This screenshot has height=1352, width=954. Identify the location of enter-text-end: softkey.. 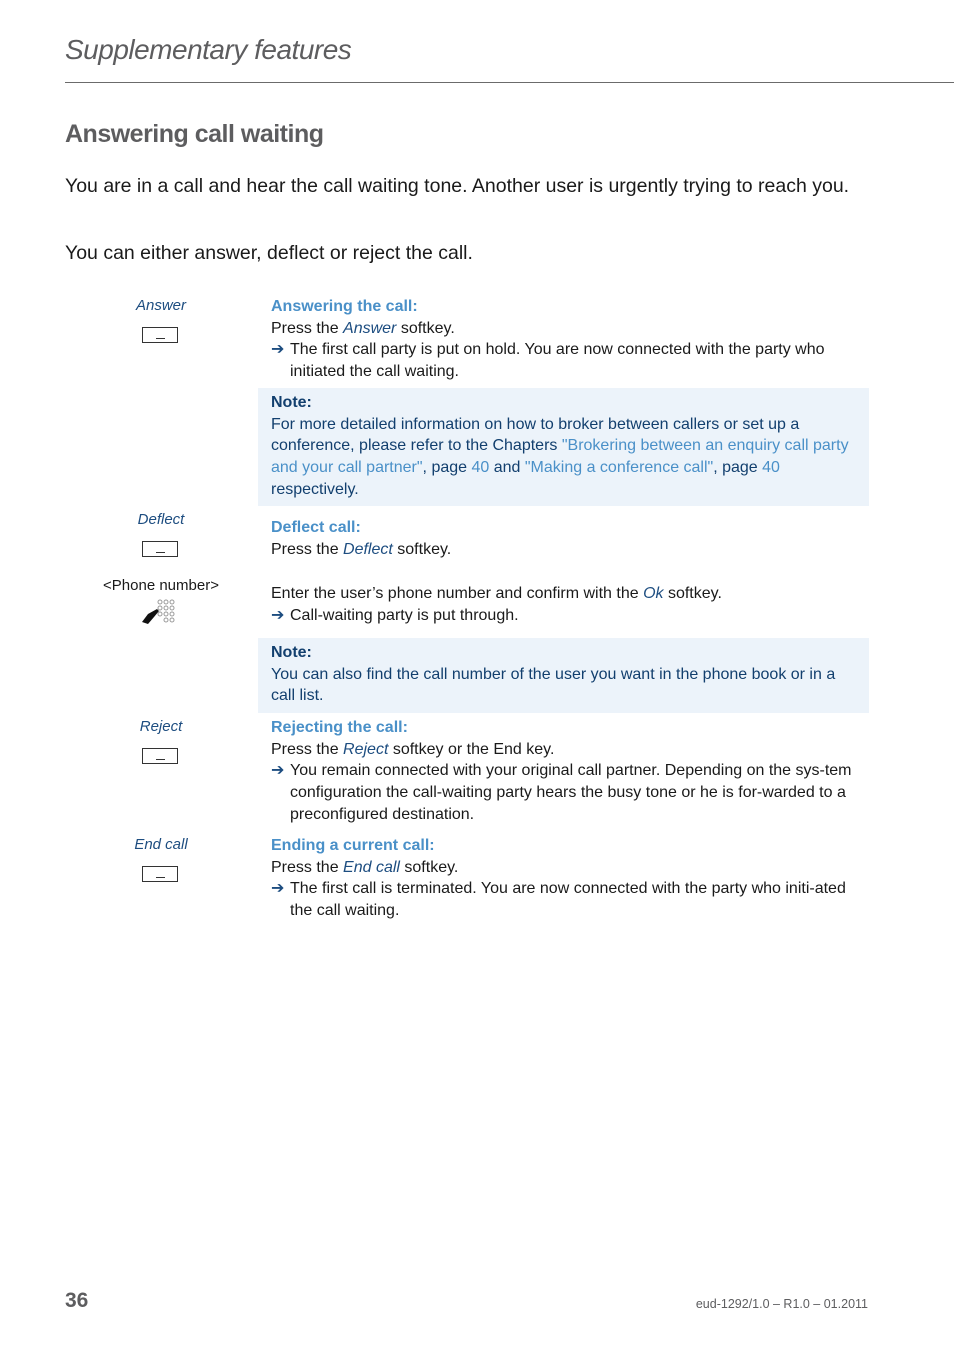
(692, 593).